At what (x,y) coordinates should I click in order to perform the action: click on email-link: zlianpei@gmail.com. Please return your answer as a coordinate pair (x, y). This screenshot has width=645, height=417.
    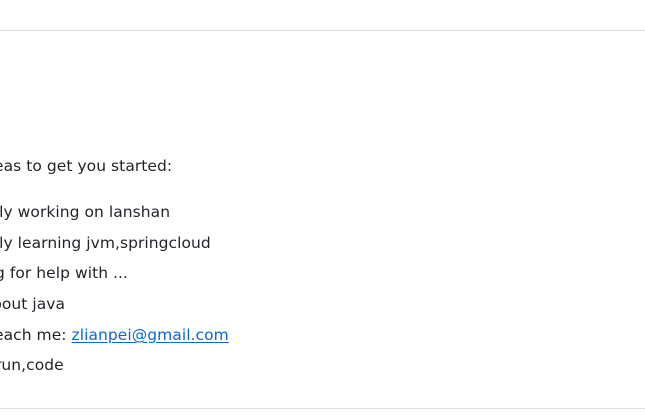
    Looking at the image, I should click on (150, 335).